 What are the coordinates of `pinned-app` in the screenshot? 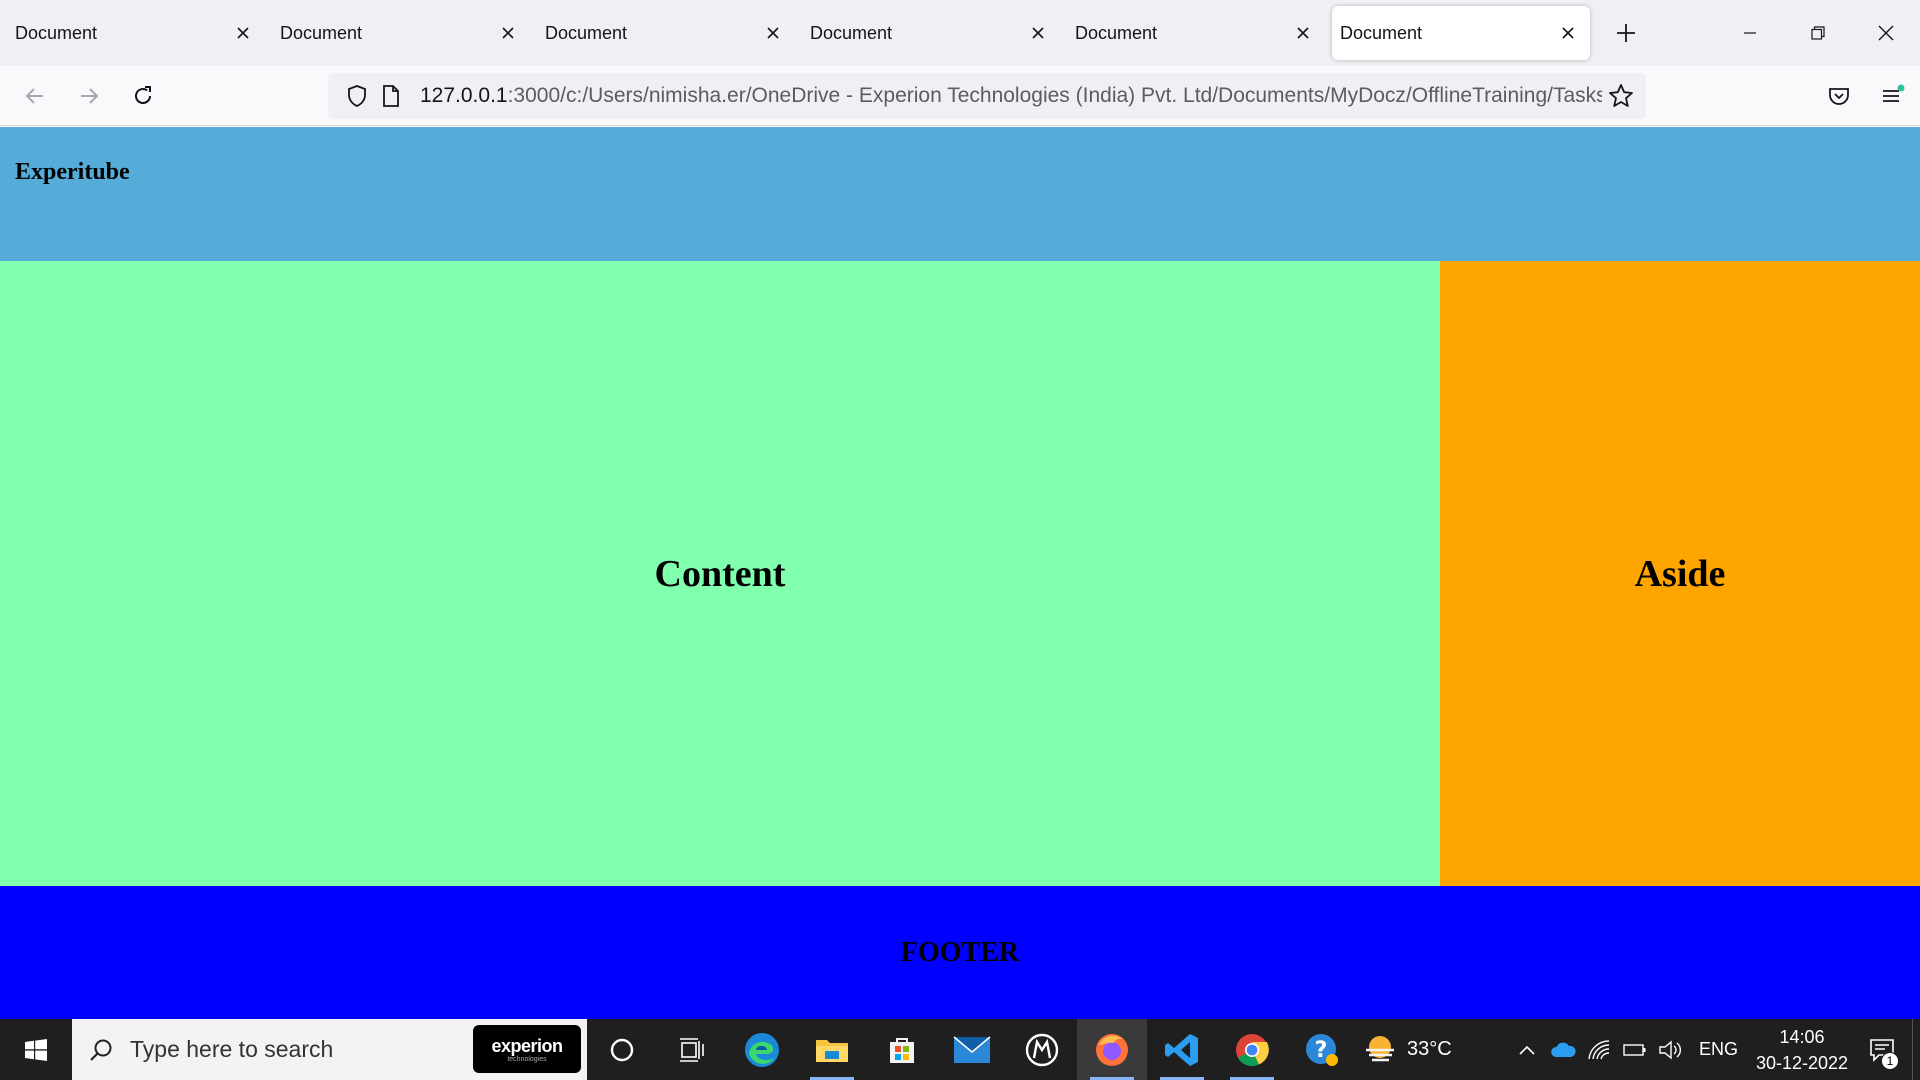 It's located at (1042, 1049).